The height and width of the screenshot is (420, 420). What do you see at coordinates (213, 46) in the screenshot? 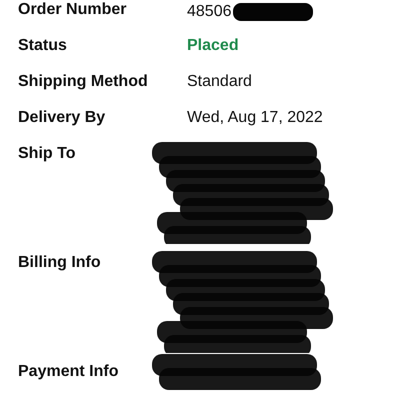
I see `detail-value: Placed` at bounding box center [213, 46].